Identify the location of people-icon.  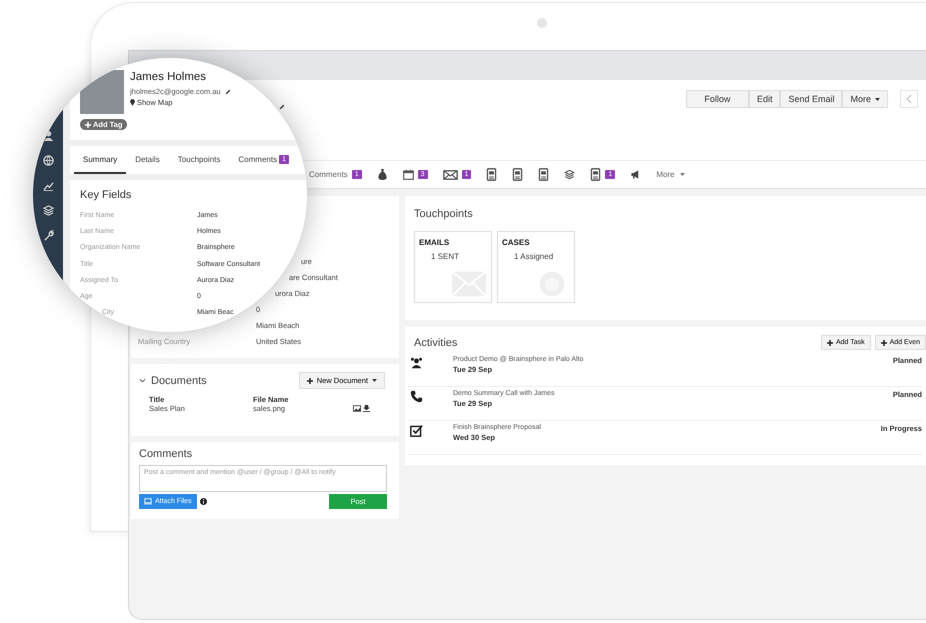
(416, 362).